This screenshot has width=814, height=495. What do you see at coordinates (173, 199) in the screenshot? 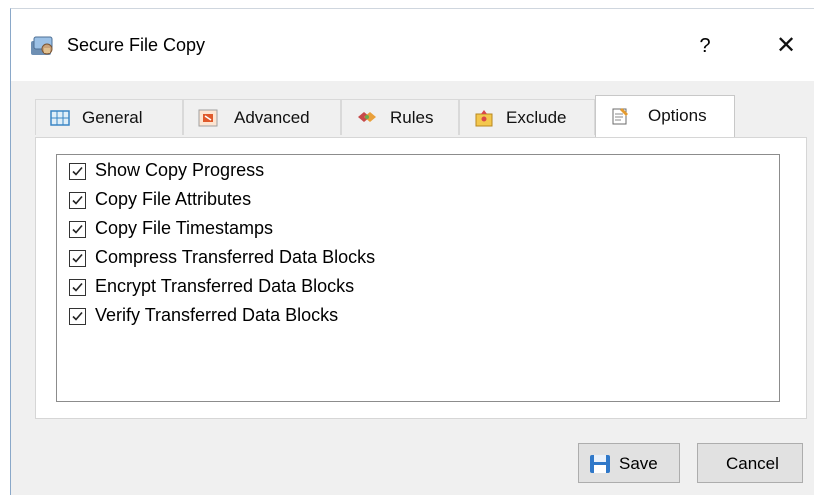
I see `option-label: Copy File Attributes` at bounding box center [173, 199].